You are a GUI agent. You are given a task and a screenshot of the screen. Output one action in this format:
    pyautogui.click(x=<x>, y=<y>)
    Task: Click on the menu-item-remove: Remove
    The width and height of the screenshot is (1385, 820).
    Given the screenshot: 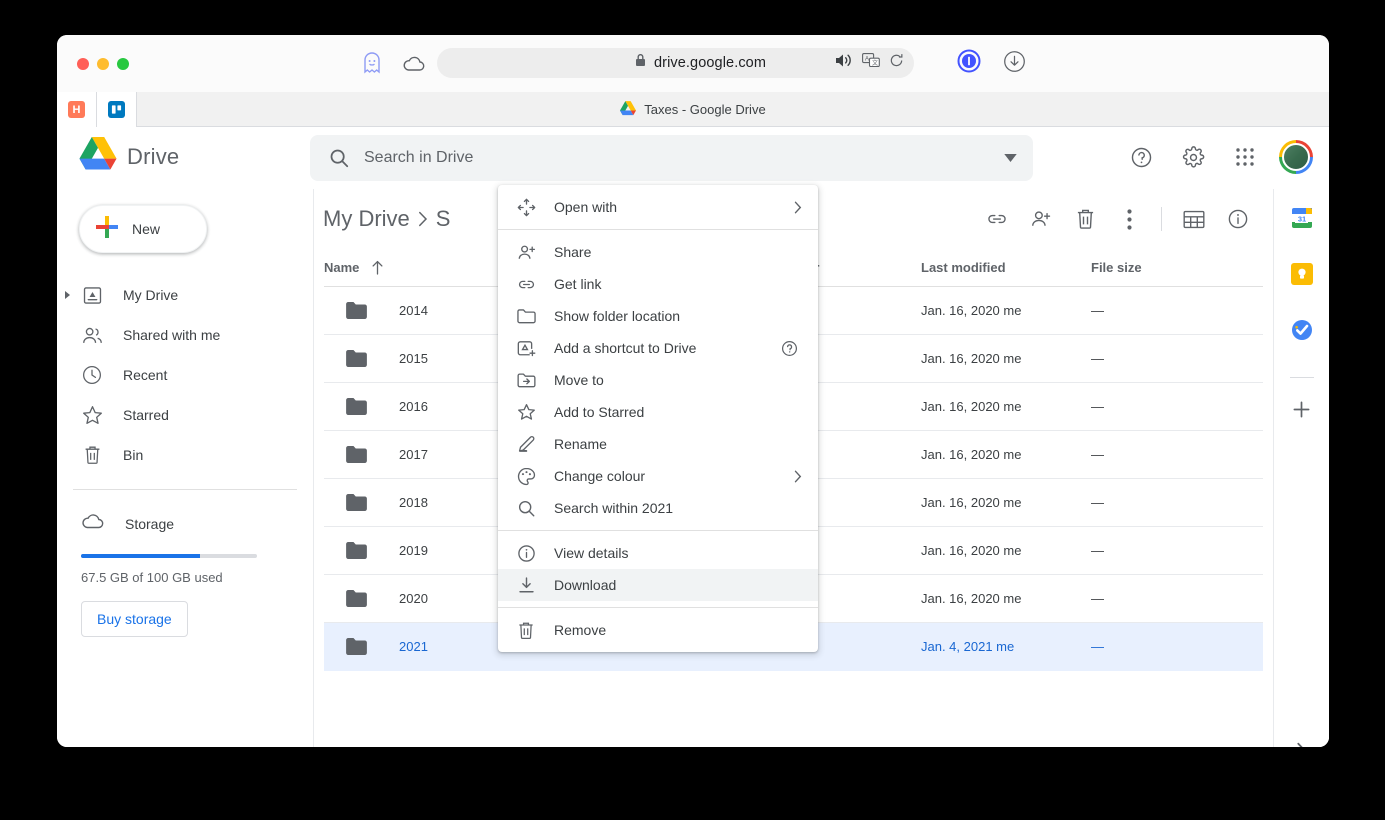 What is the action you would take?
    pyautogui.click(x=658, y=630)
    